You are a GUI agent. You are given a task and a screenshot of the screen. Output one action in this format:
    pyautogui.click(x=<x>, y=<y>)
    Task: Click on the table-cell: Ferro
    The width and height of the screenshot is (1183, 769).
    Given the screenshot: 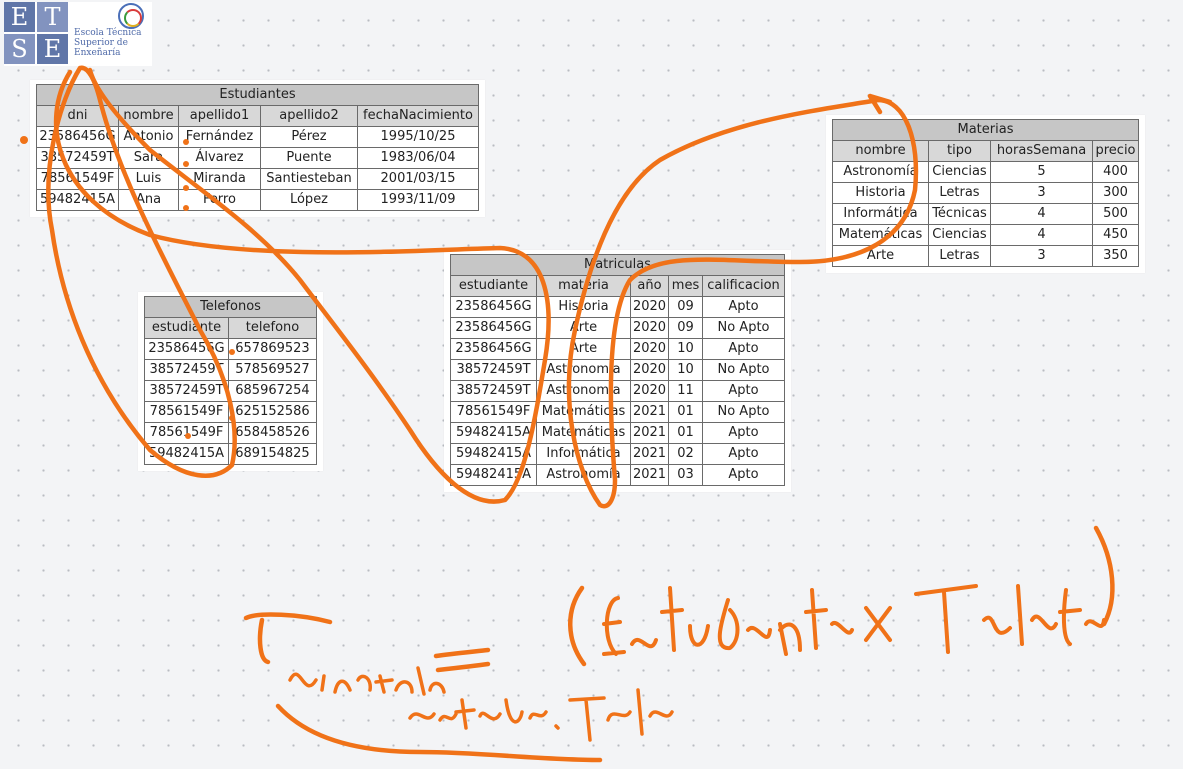 What is the action you would take?
    pyautogui.click(x=219, y=200)
    